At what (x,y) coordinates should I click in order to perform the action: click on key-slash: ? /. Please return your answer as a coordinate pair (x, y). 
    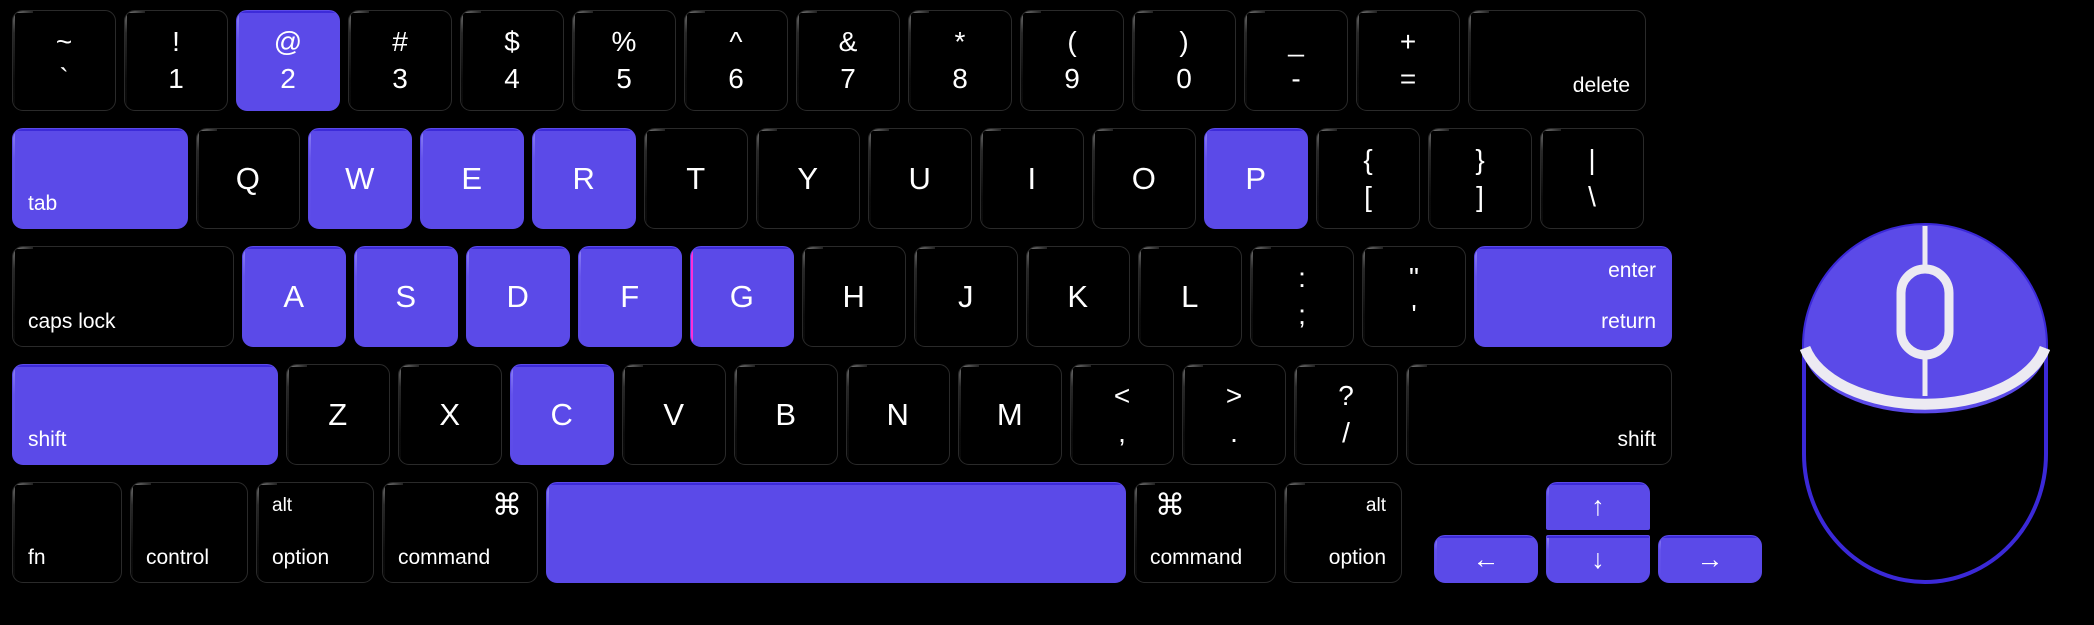
    Looking at the image, I should click on (1346, 414).